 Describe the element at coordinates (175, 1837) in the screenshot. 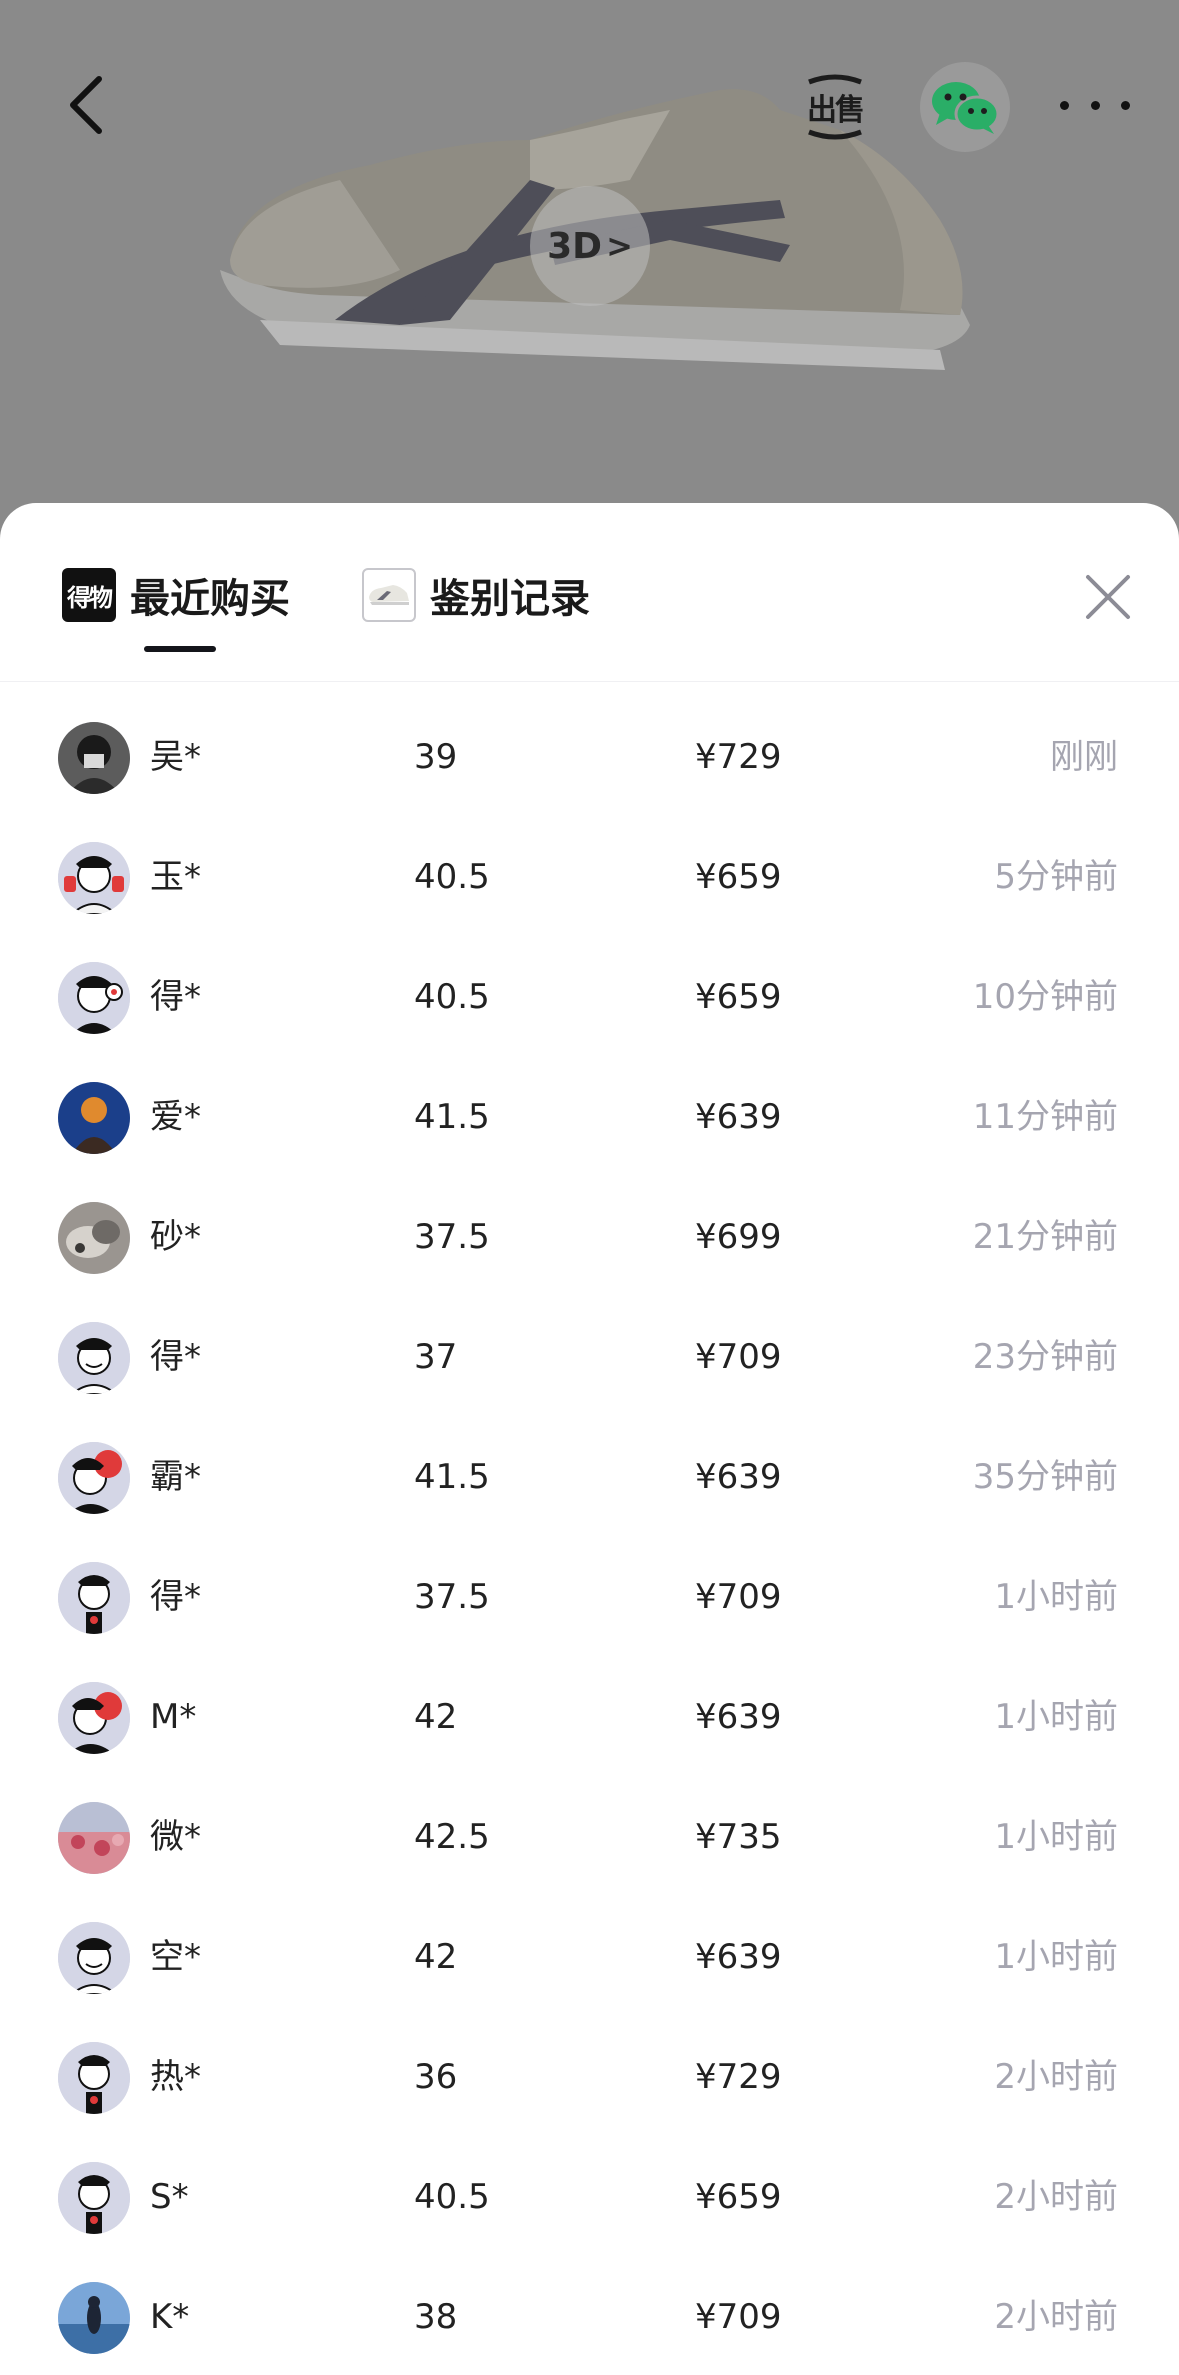

I see `buyer-name: 微*` at that location.